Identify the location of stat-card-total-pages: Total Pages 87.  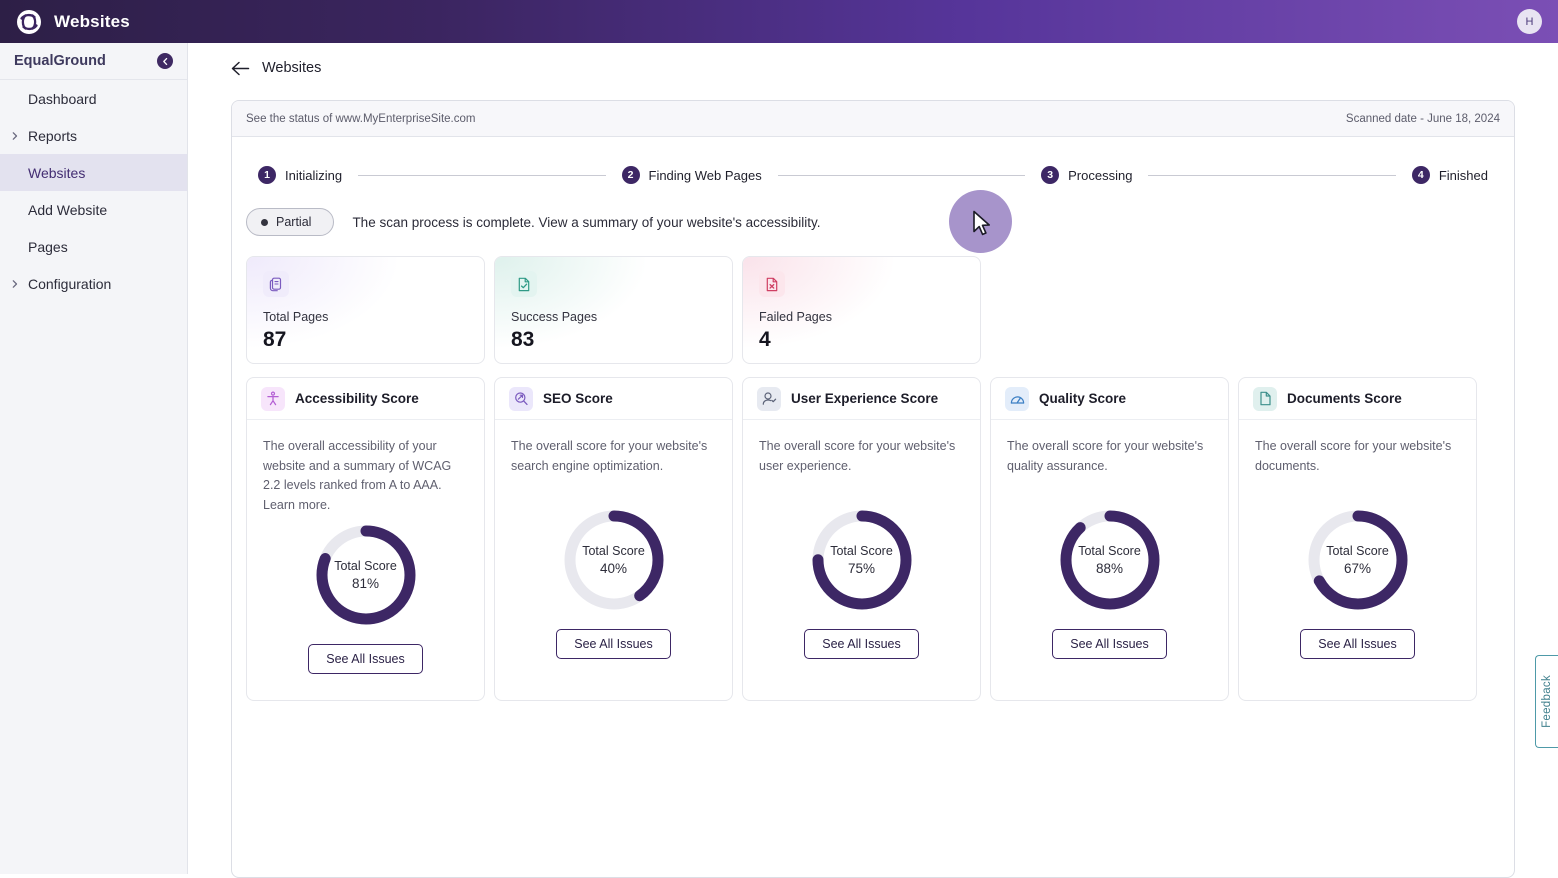
(365, 310).